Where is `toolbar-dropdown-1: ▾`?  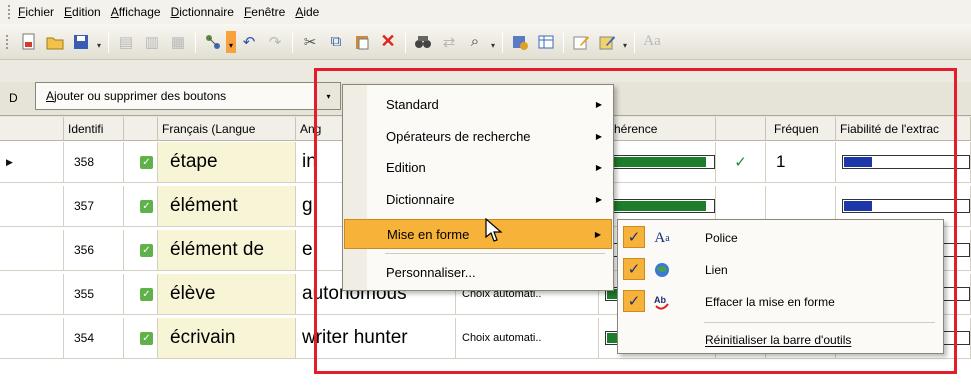 toolbar-dropdown-1: ▾ is located at coordinates (99, 42).